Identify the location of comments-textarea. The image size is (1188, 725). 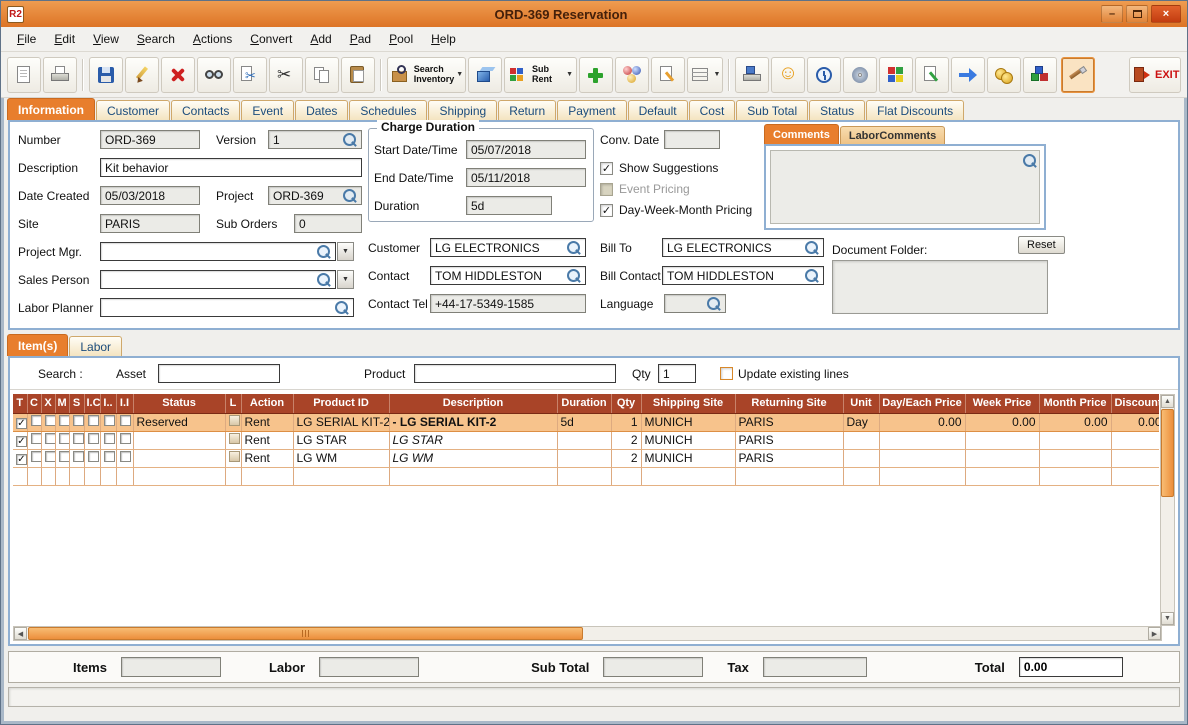
(905, 187).